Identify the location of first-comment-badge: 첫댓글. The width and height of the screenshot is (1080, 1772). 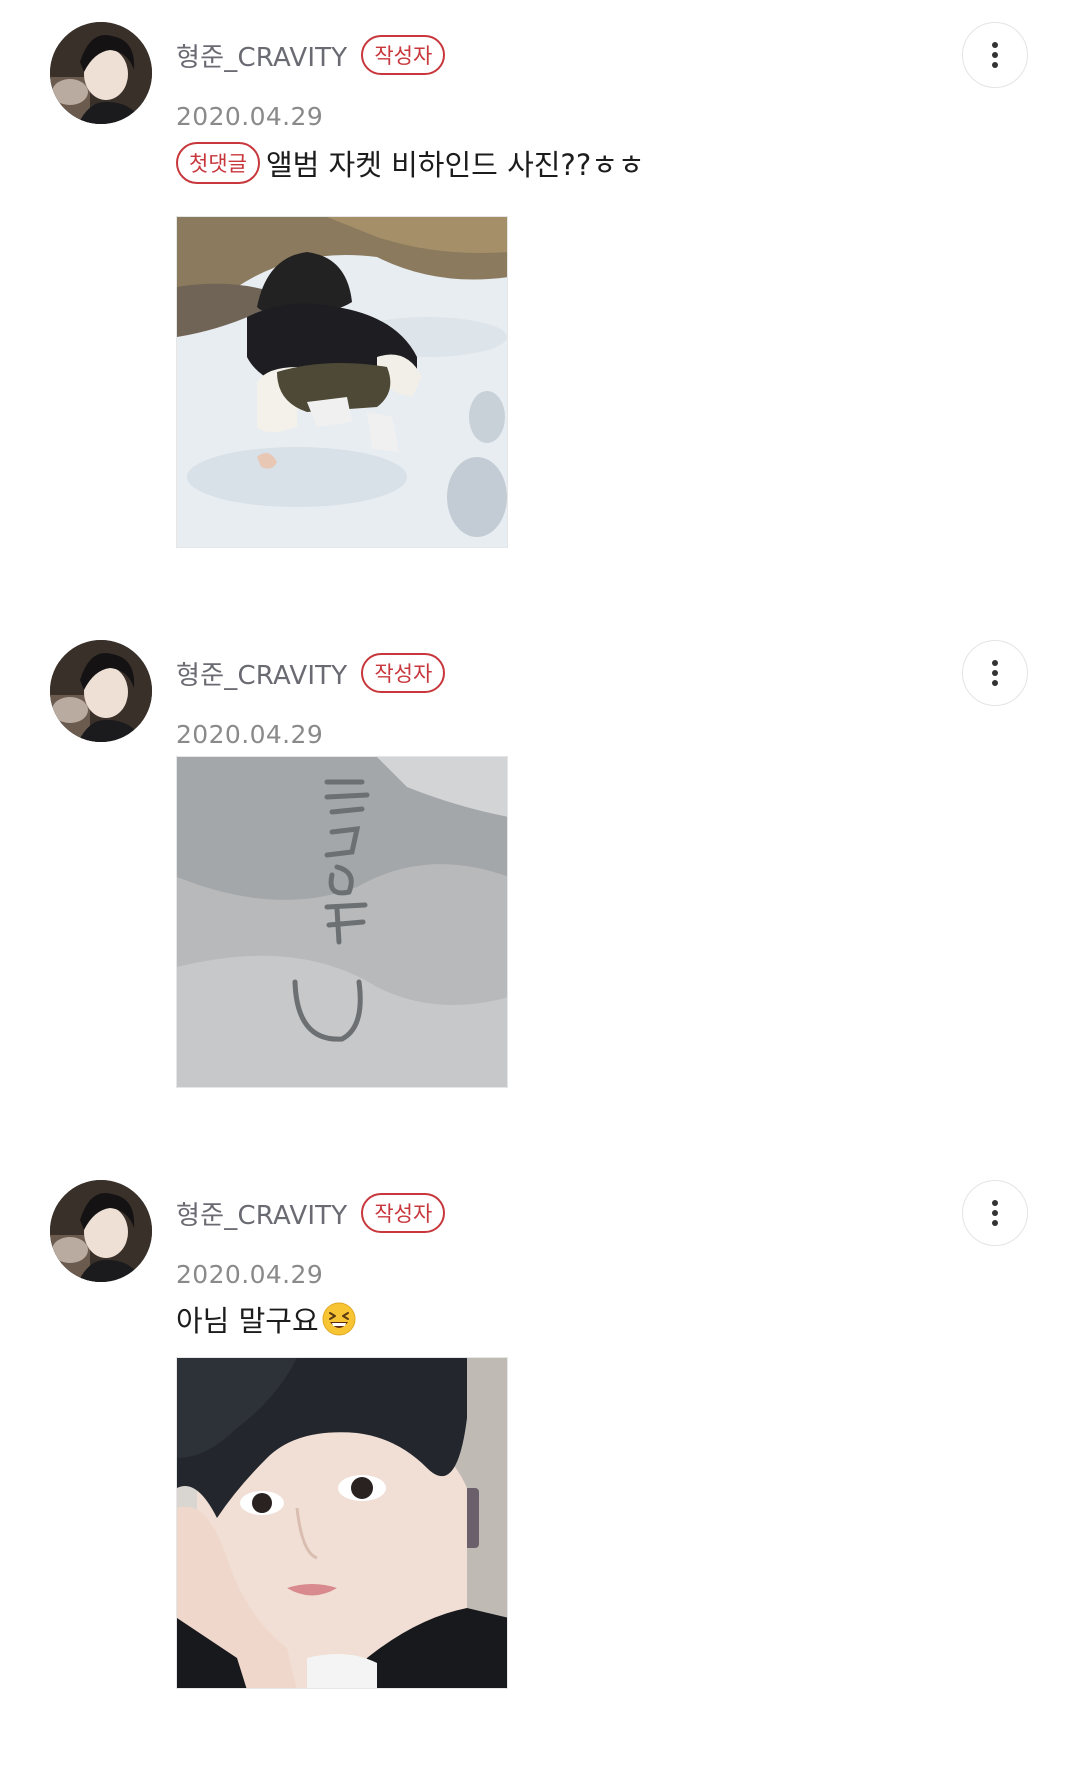
(218, 163).